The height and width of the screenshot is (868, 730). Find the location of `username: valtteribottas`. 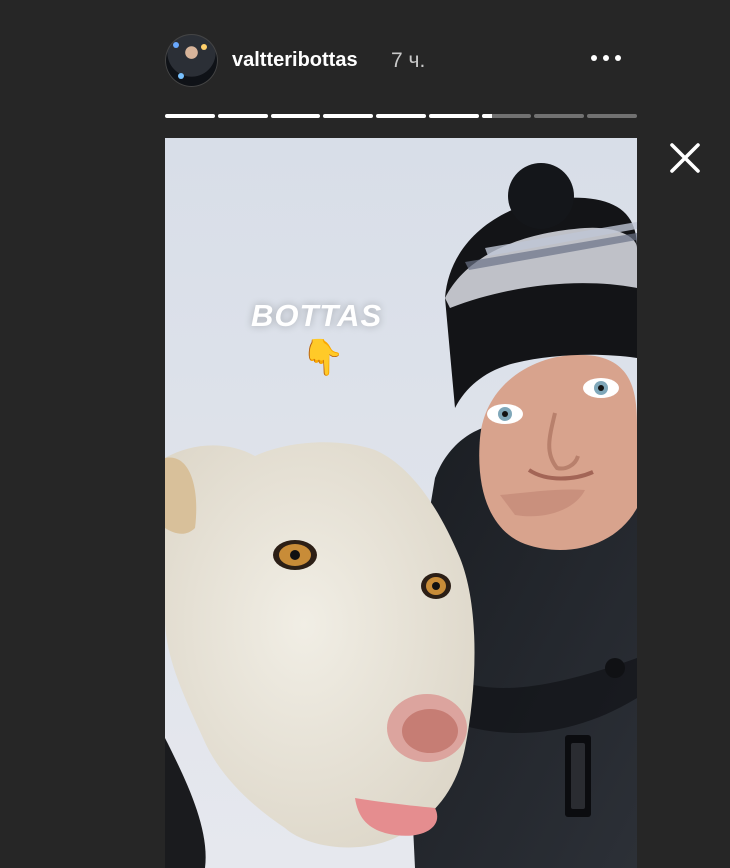

username: valtteribottas is located at coordinates (295, 60).